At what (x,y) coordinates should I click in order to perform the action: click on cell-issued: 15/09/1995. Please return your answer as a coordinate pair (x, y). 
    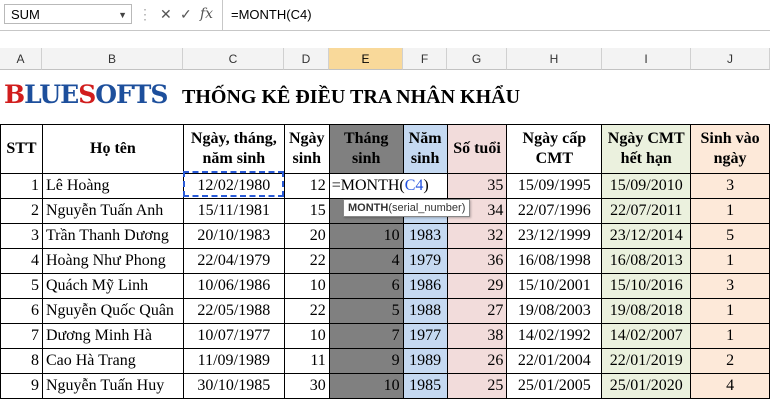
    Looking at the image, I should click on (554, 186).